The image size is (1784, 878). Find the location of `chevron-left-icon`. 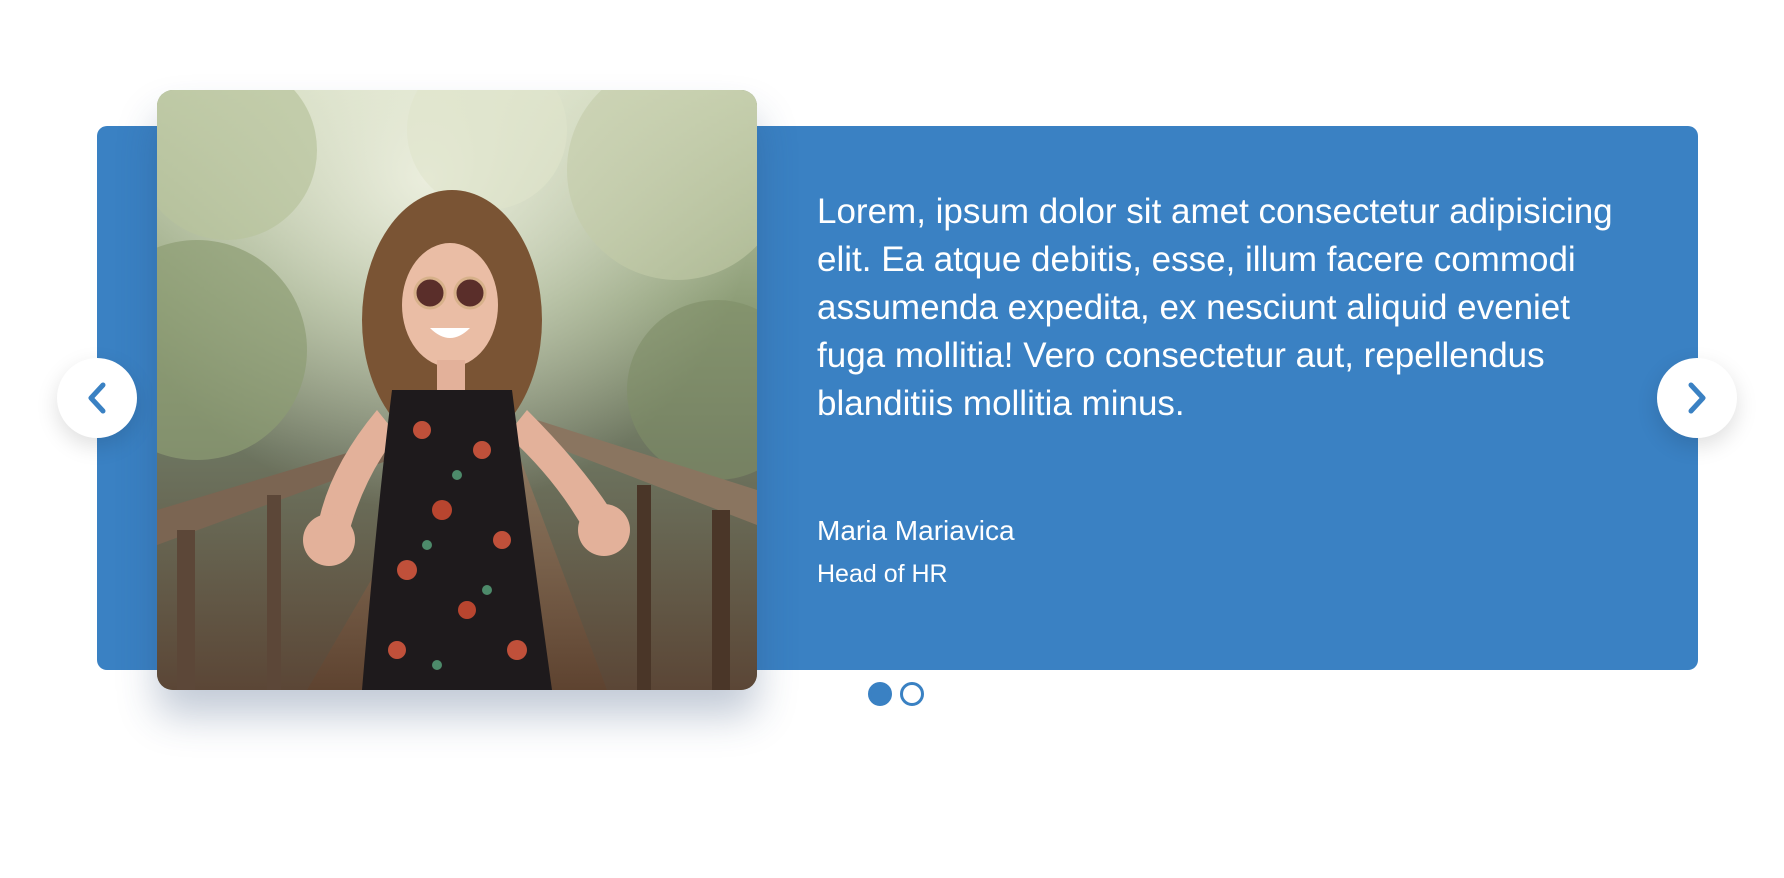

chevron-left-icon is located at coordinates (97, 398).